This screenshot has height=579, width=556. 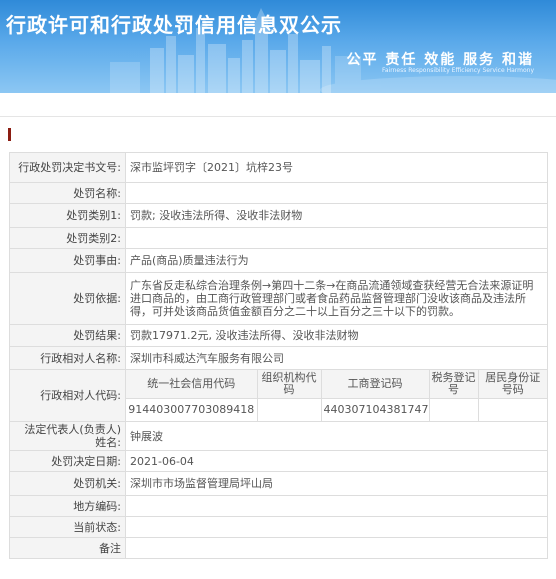 I want to click on field-label: 处罚事由:, so click(x=67, y=260).